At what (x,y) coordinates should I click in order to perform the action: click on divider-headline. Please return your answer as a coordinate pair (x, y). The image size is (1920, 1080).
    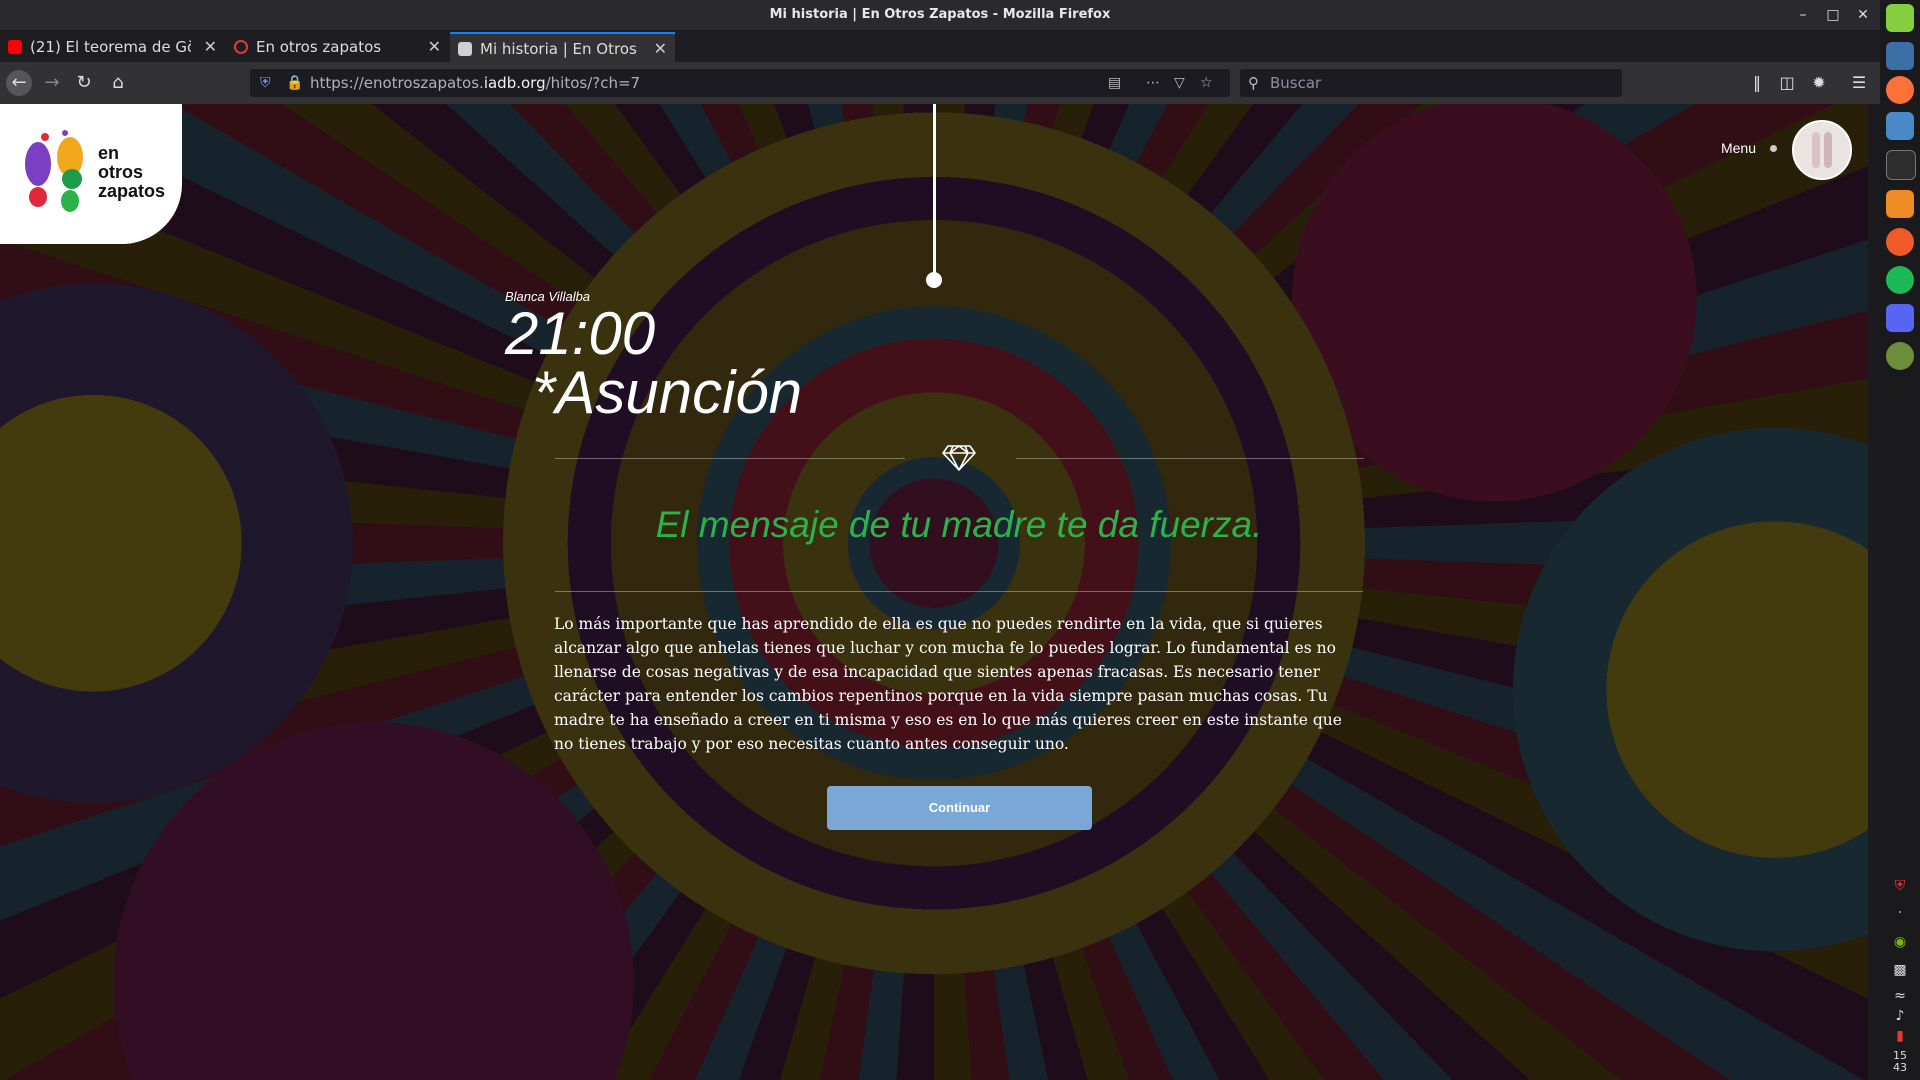
    Looking at the image, I should click on (959, 591).